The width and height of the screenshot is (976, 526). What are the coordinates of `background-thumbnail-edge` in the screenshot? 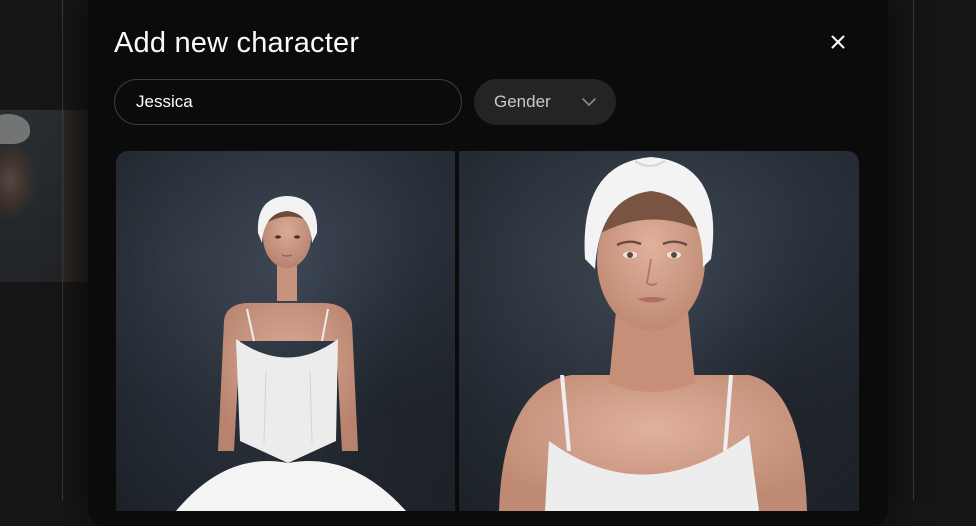 It's located at (76, 196).